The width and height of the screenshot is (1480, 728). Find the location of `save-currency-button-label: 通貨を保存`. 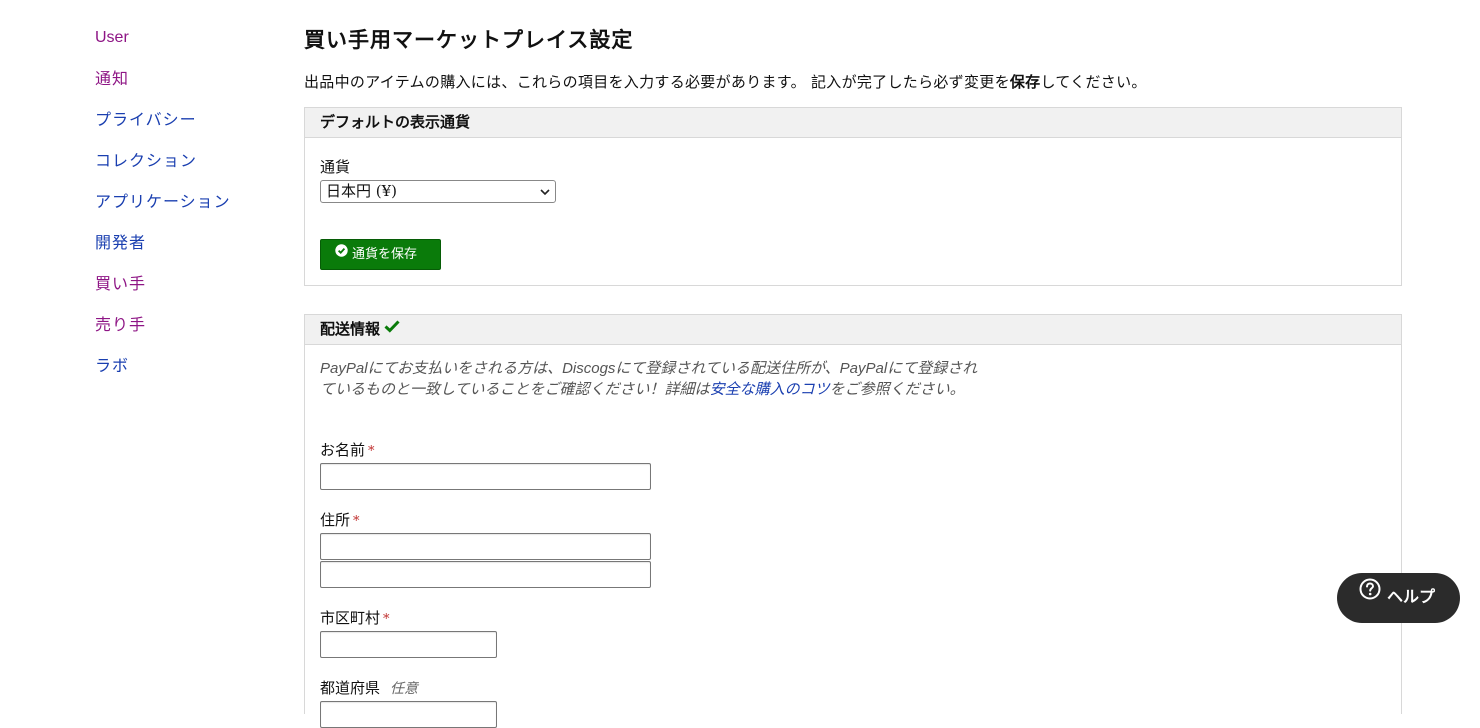

save-currency-button-label: 通貨を保存 is located at coordinates (385, 254).